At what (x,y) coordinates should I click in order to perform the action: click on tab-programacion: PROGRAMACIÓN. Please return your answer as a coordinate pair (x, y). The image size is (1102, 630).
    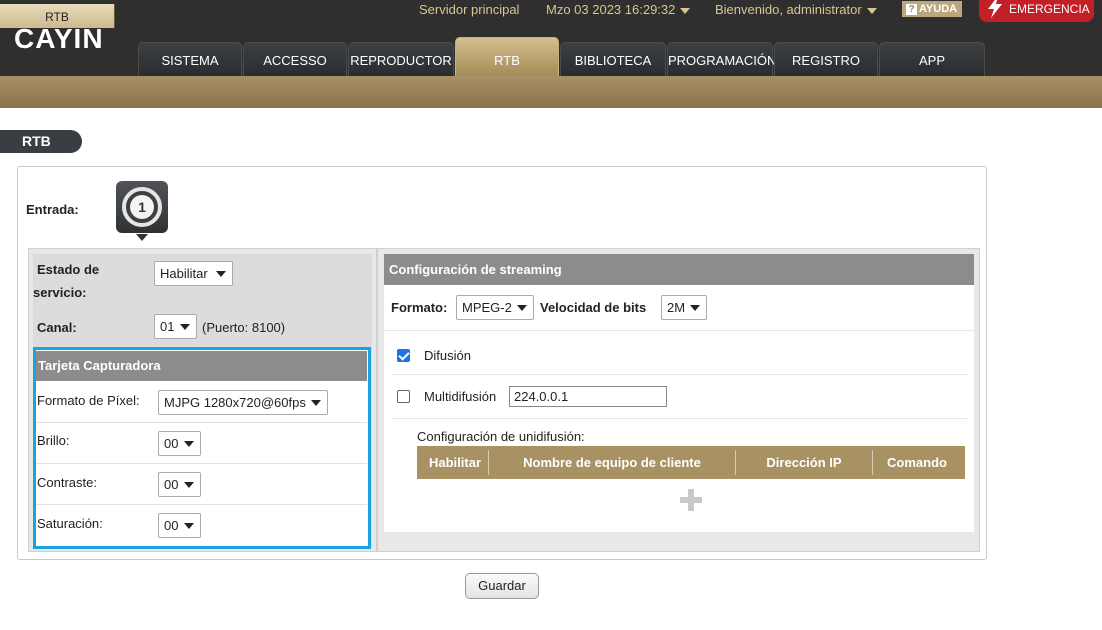
    Looking at the image, I should click on (721, 59).